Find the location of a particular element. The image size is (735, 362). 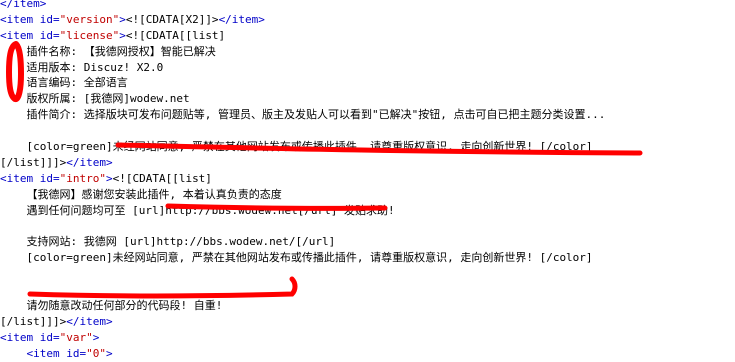

code-token: 适用版本: Discuz! X2.0 is located at coordinates (95, 67).